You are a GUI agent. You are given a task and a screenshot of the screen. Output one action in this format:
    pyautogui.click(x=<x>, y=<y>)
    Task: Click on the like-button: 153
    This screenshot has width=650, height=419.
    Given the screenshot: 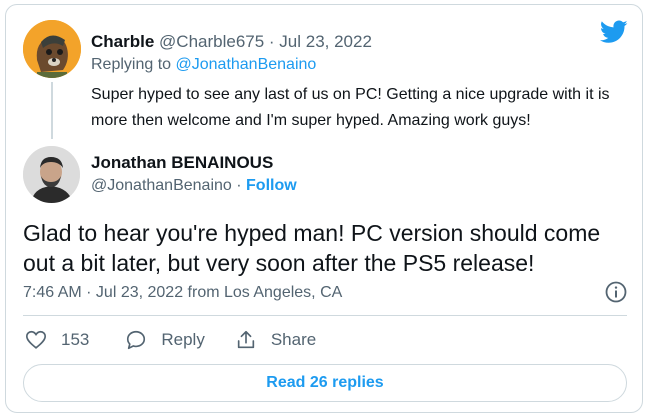 What is the action you would take?
    pyautogui.click(x=57, y=340)
    